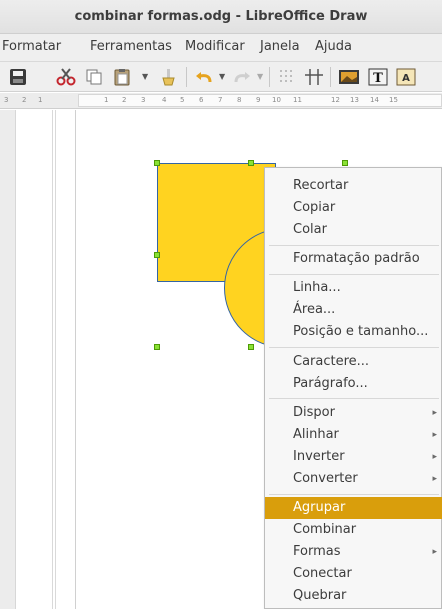 The width and height of the screenshot is (442, 609). I want to click on vertical-ruler, so click(8, 359).